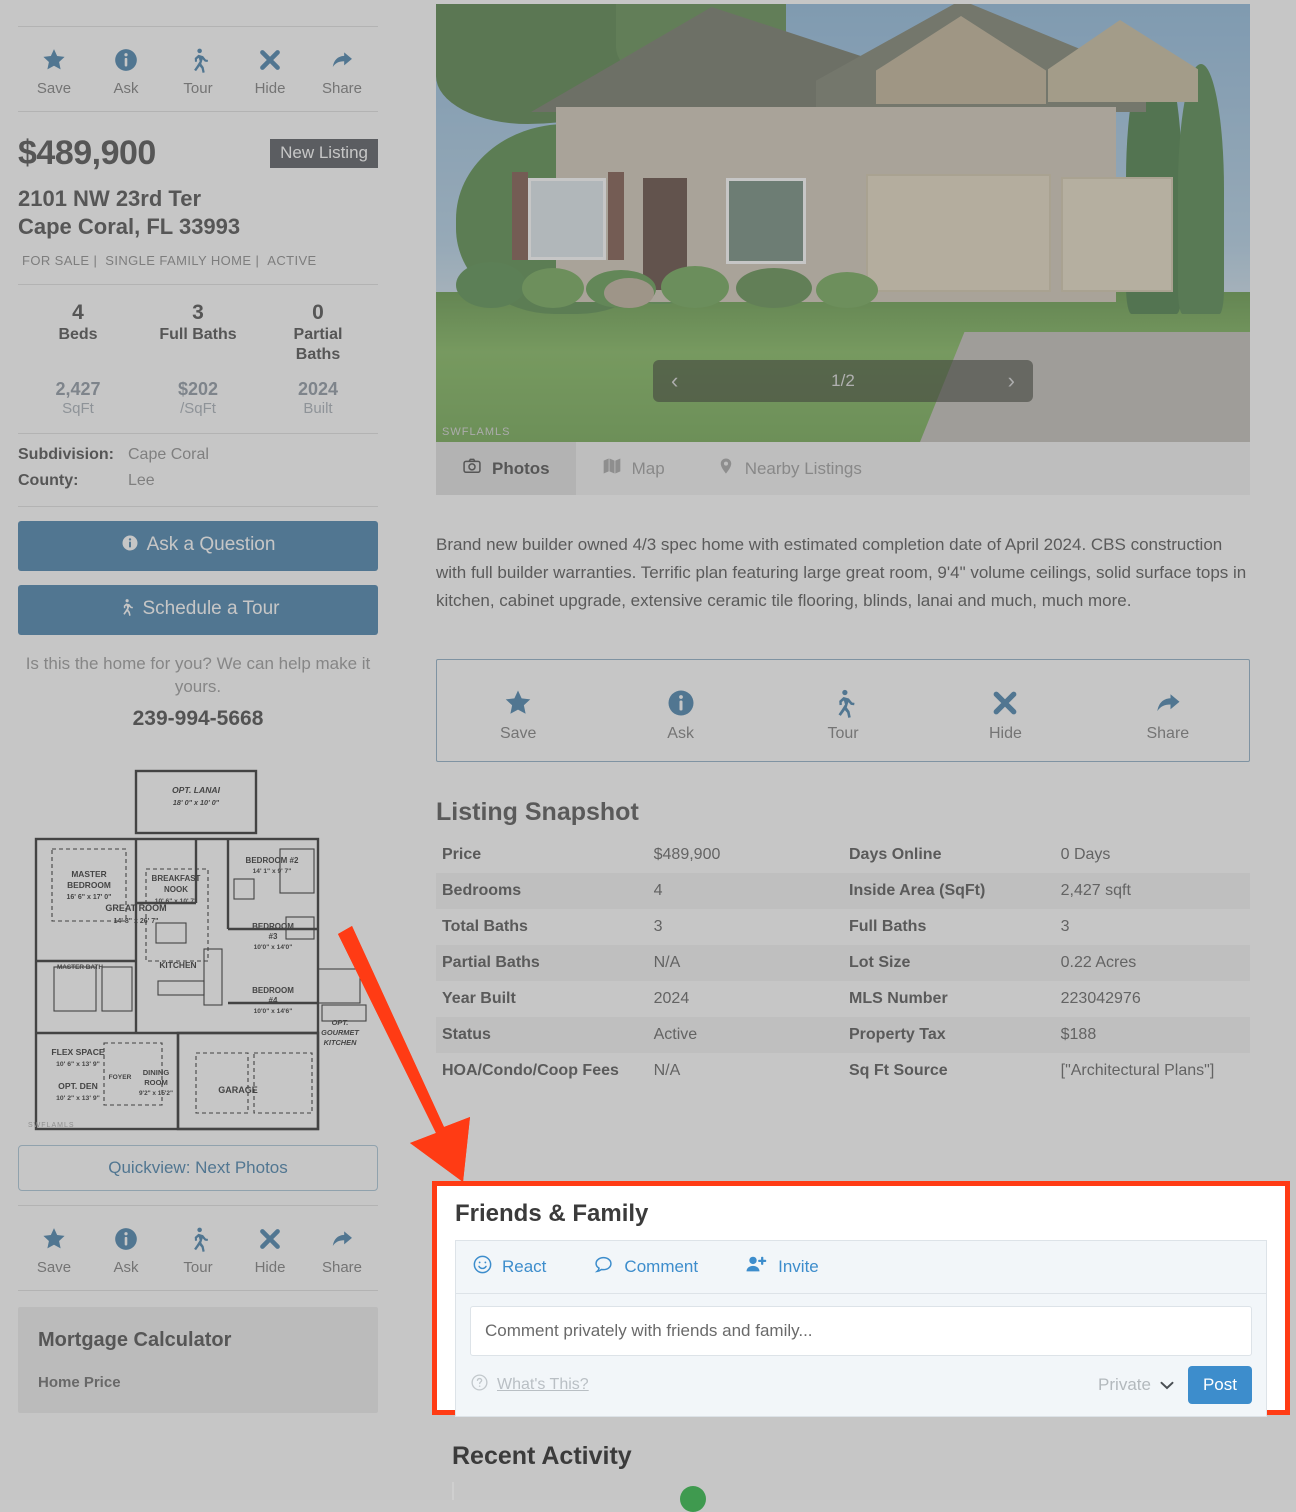 This screenshot has height=1512, width=1296. I want to click on map-pin-icon, so click(726, 468).